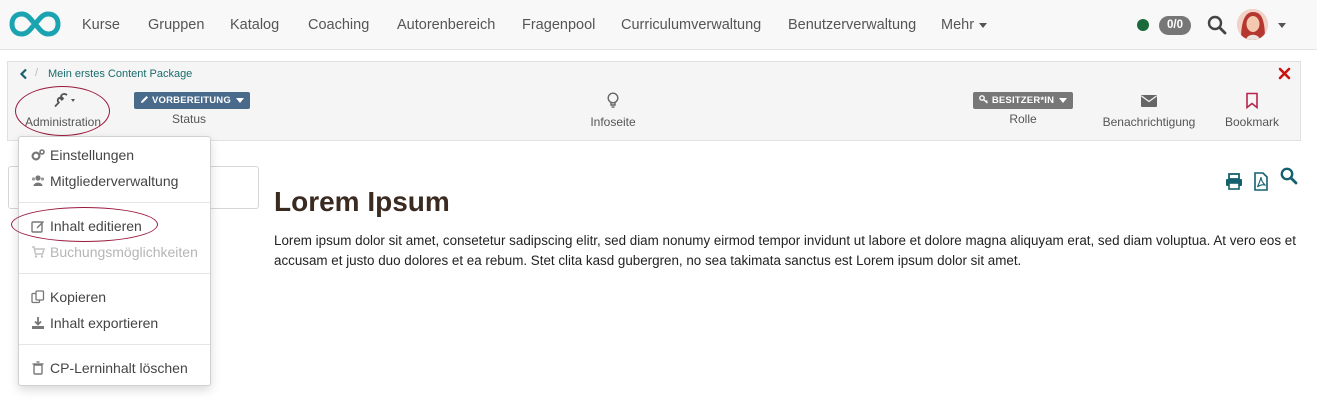 This screenshot has width=1317, height=401. I want to click on envelope-icon, so click(1149, 101).